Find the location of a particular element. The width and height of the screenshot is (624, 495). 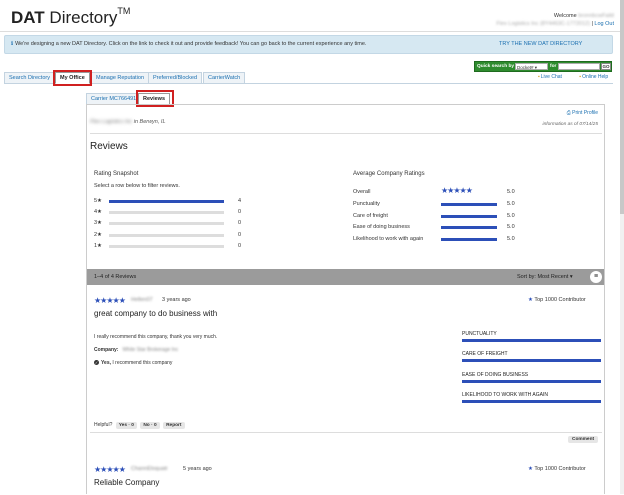

scrollbar-thumb is located at coordinates (622, 107).